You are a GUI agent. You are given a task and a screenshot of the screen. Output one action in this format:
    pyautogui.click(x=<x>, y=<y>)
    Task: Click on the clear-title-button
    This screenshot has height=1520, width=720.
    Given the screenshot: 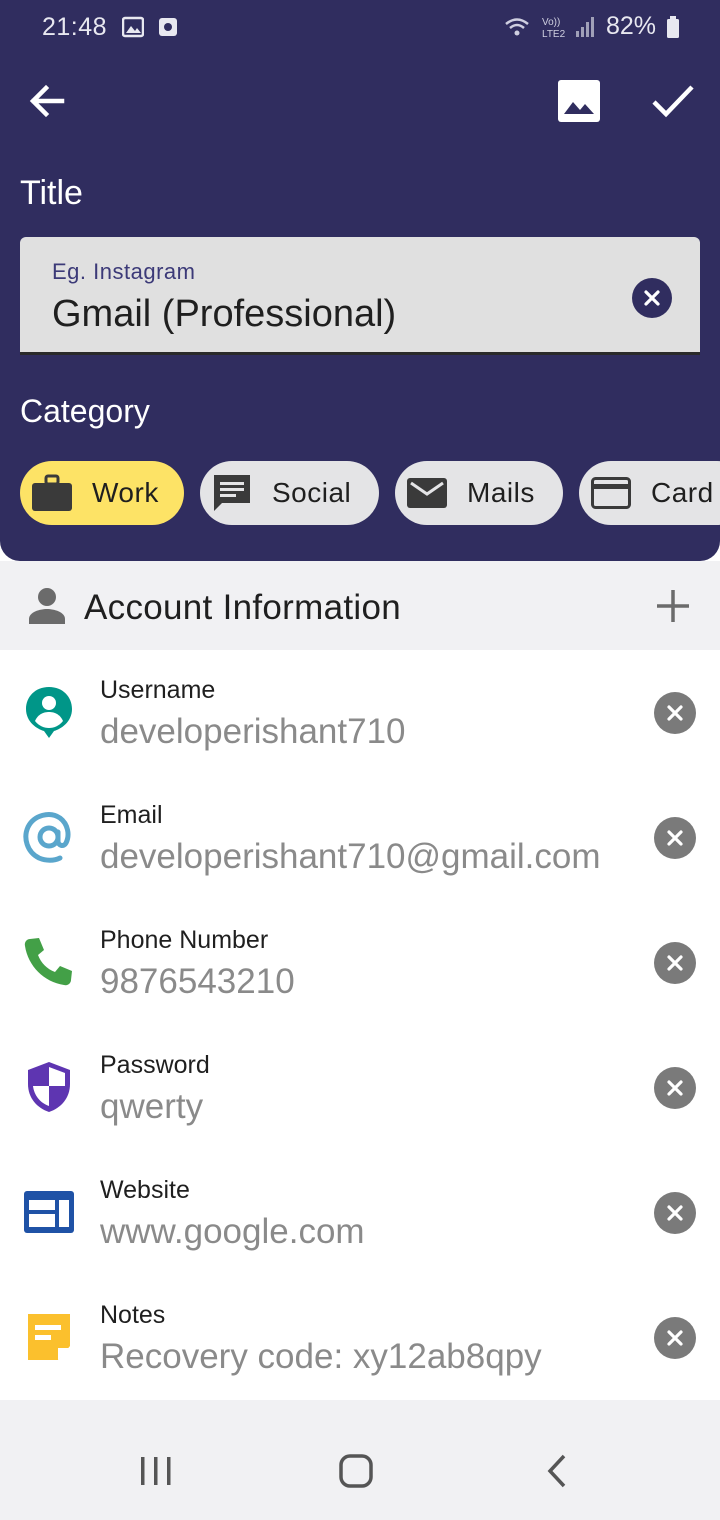 What is the action you would take?
    pyautogui.click(x=652, y=298)
    